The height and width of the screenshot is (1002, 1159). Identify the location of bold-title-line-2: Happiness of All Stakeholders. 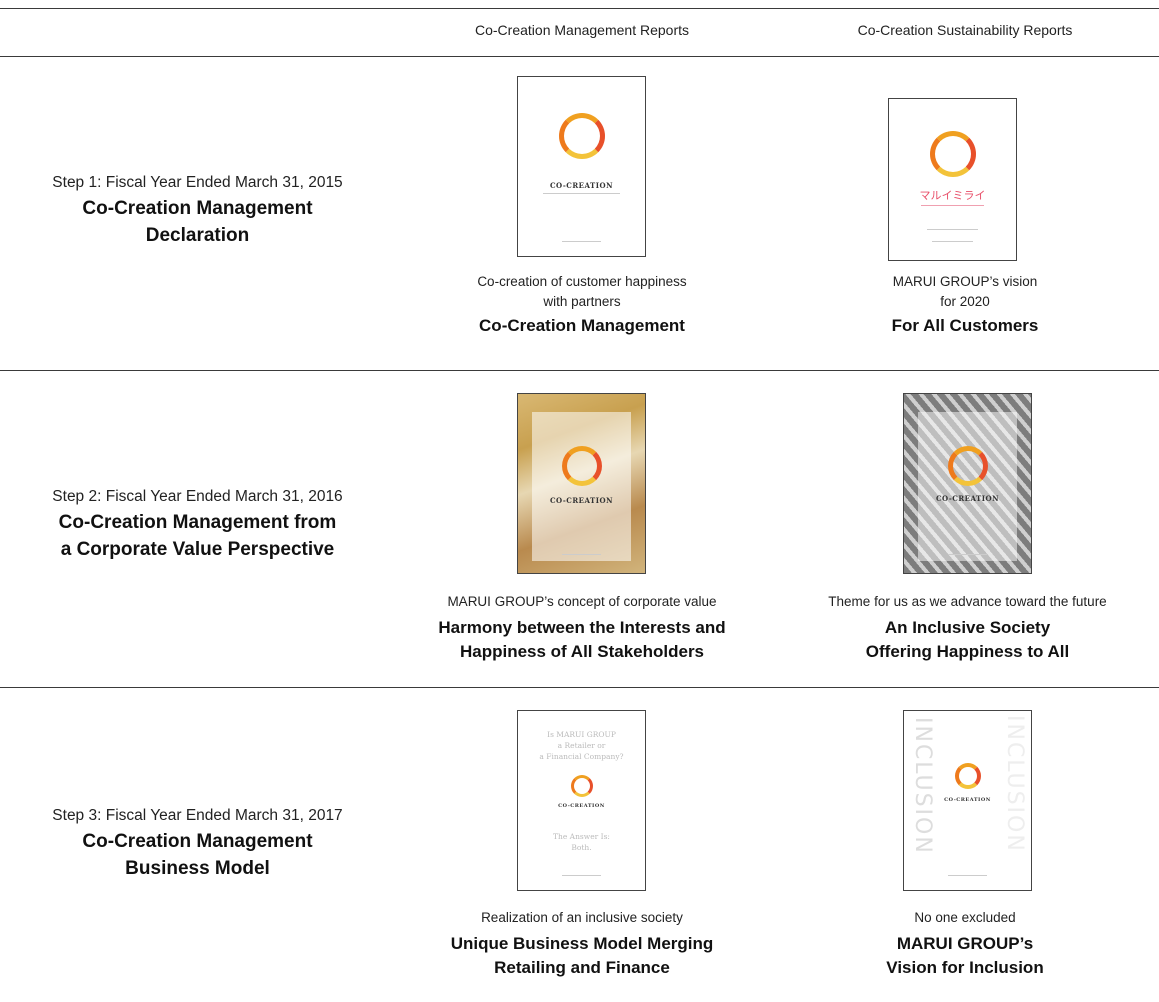
(582, 651).